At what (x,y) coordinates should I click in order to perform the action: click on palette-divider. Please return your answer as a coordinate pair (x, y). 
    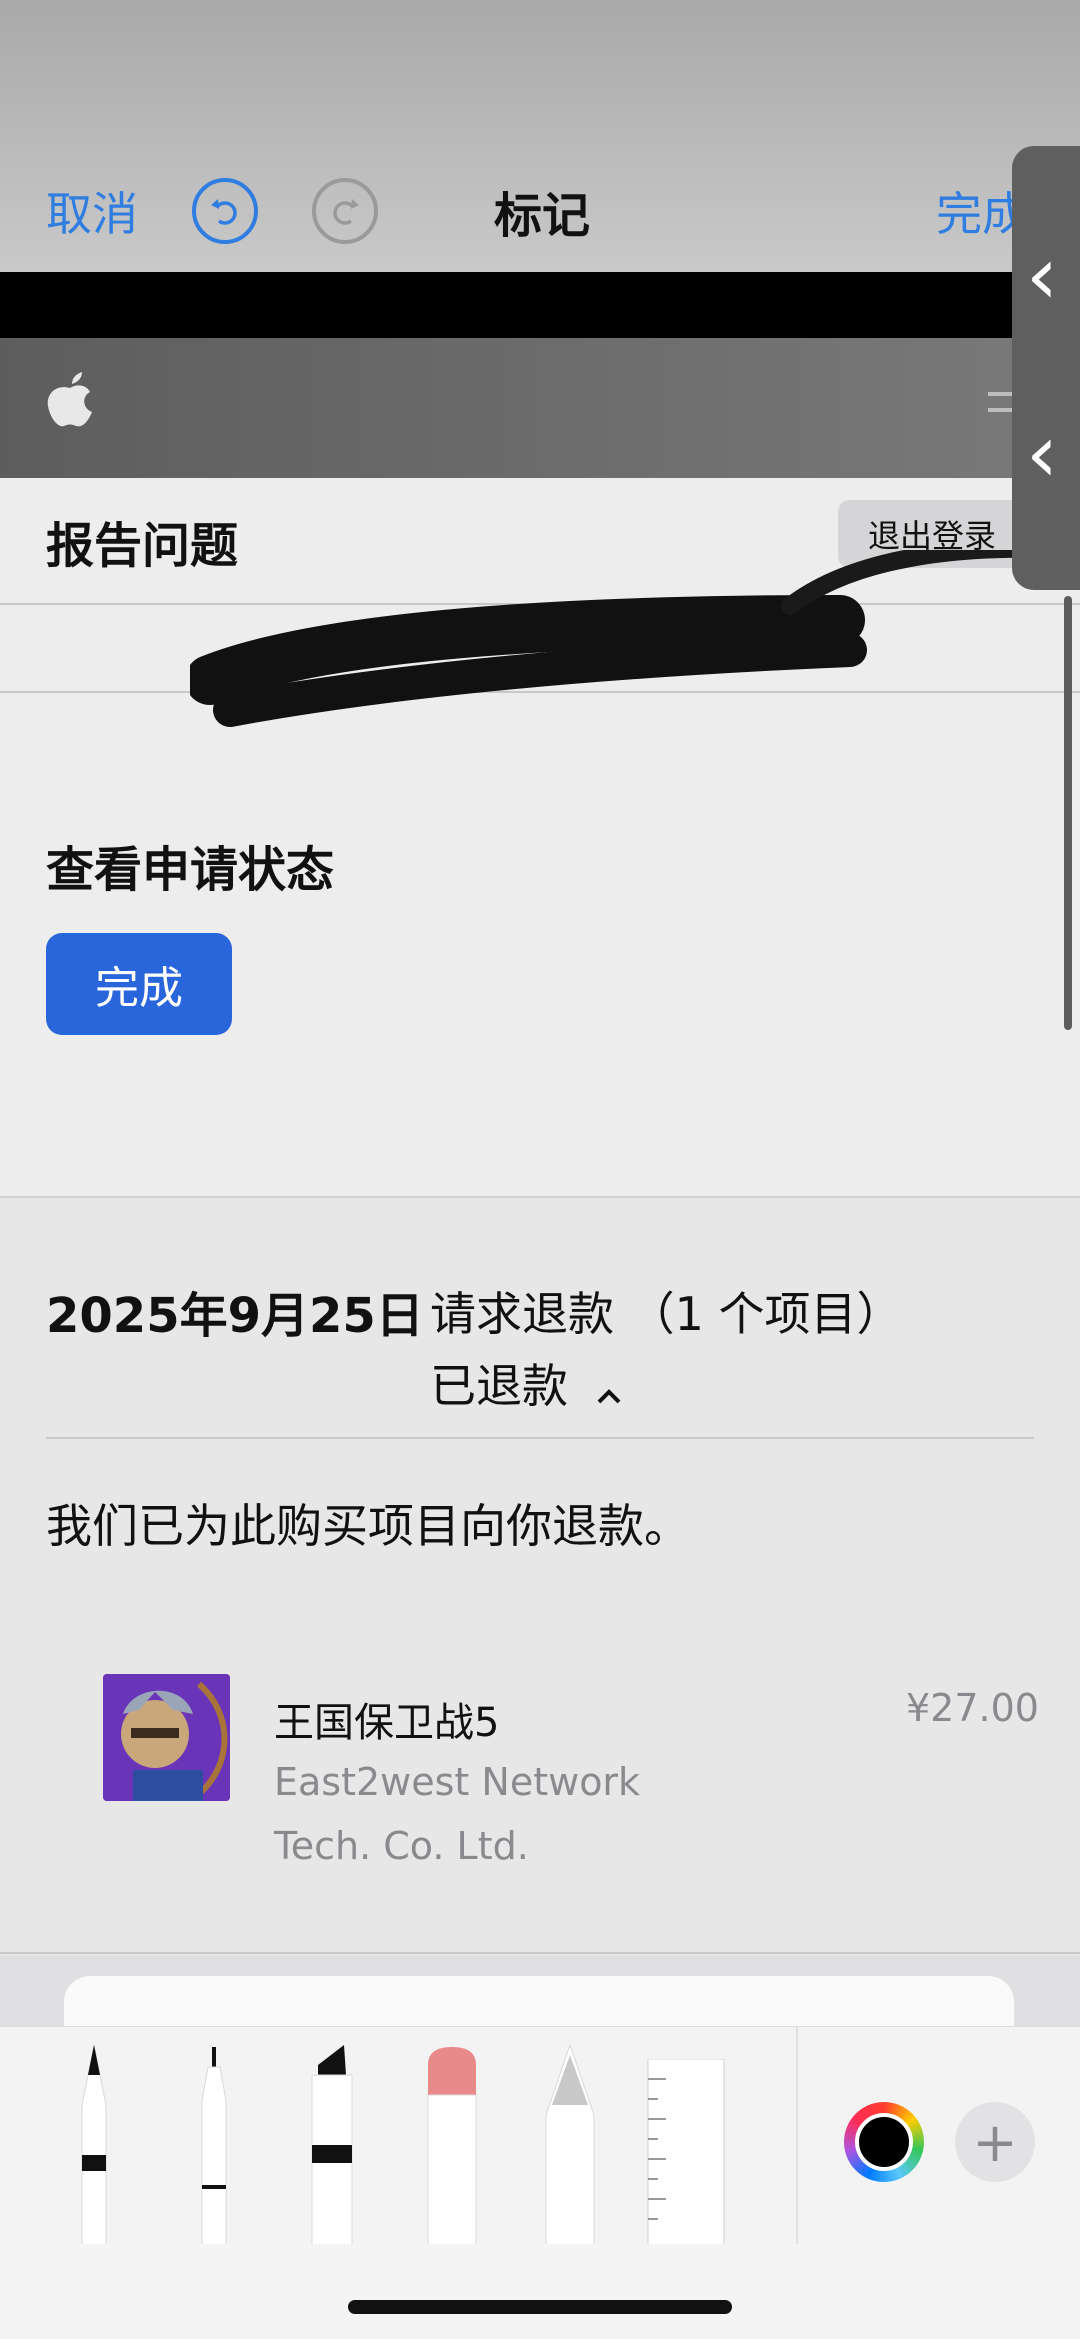
    Looking at the image, I should click on (797, 2136).